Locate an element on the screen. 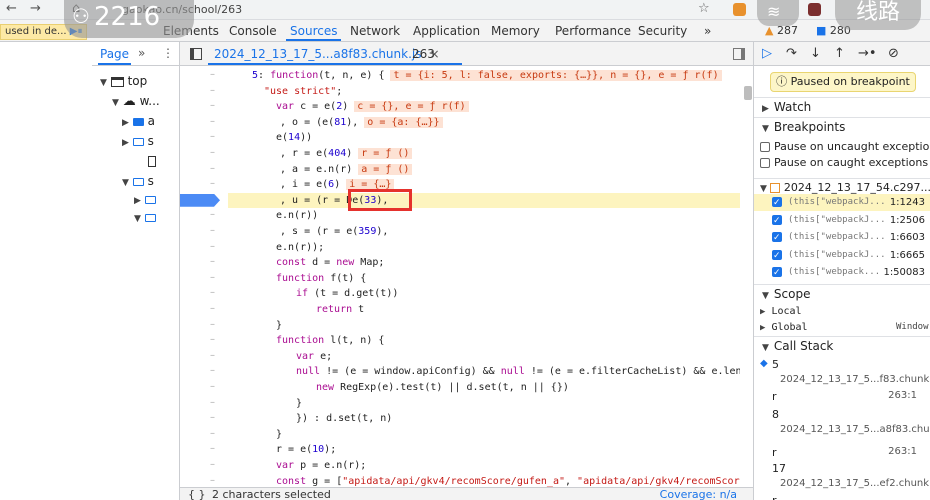 This screenshot has height=500, width=930. code-line: var p = e.n(r); is located at coordinates (484, 465).